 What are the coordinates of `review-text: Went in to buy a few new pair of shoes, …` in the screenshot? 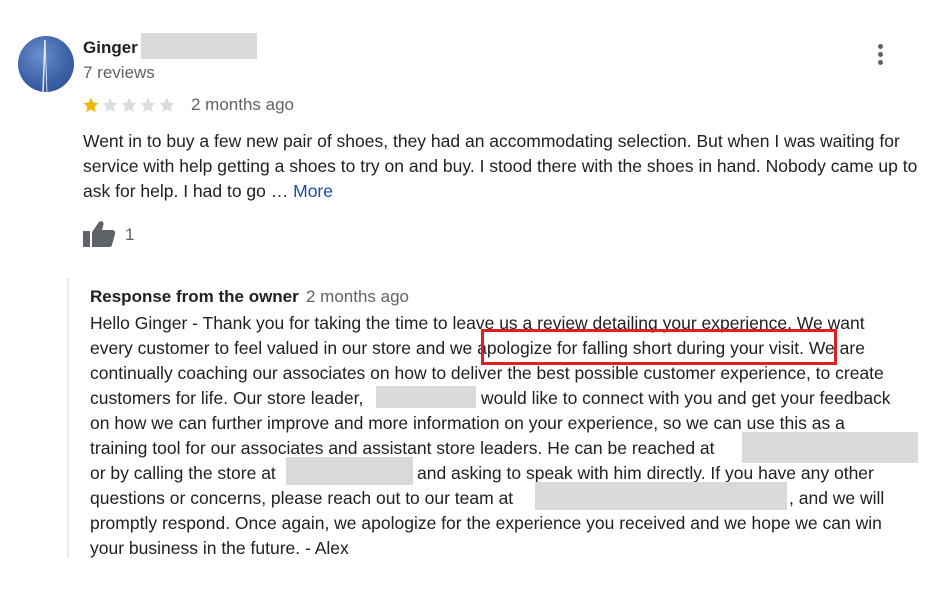 It's located at (503, 166).